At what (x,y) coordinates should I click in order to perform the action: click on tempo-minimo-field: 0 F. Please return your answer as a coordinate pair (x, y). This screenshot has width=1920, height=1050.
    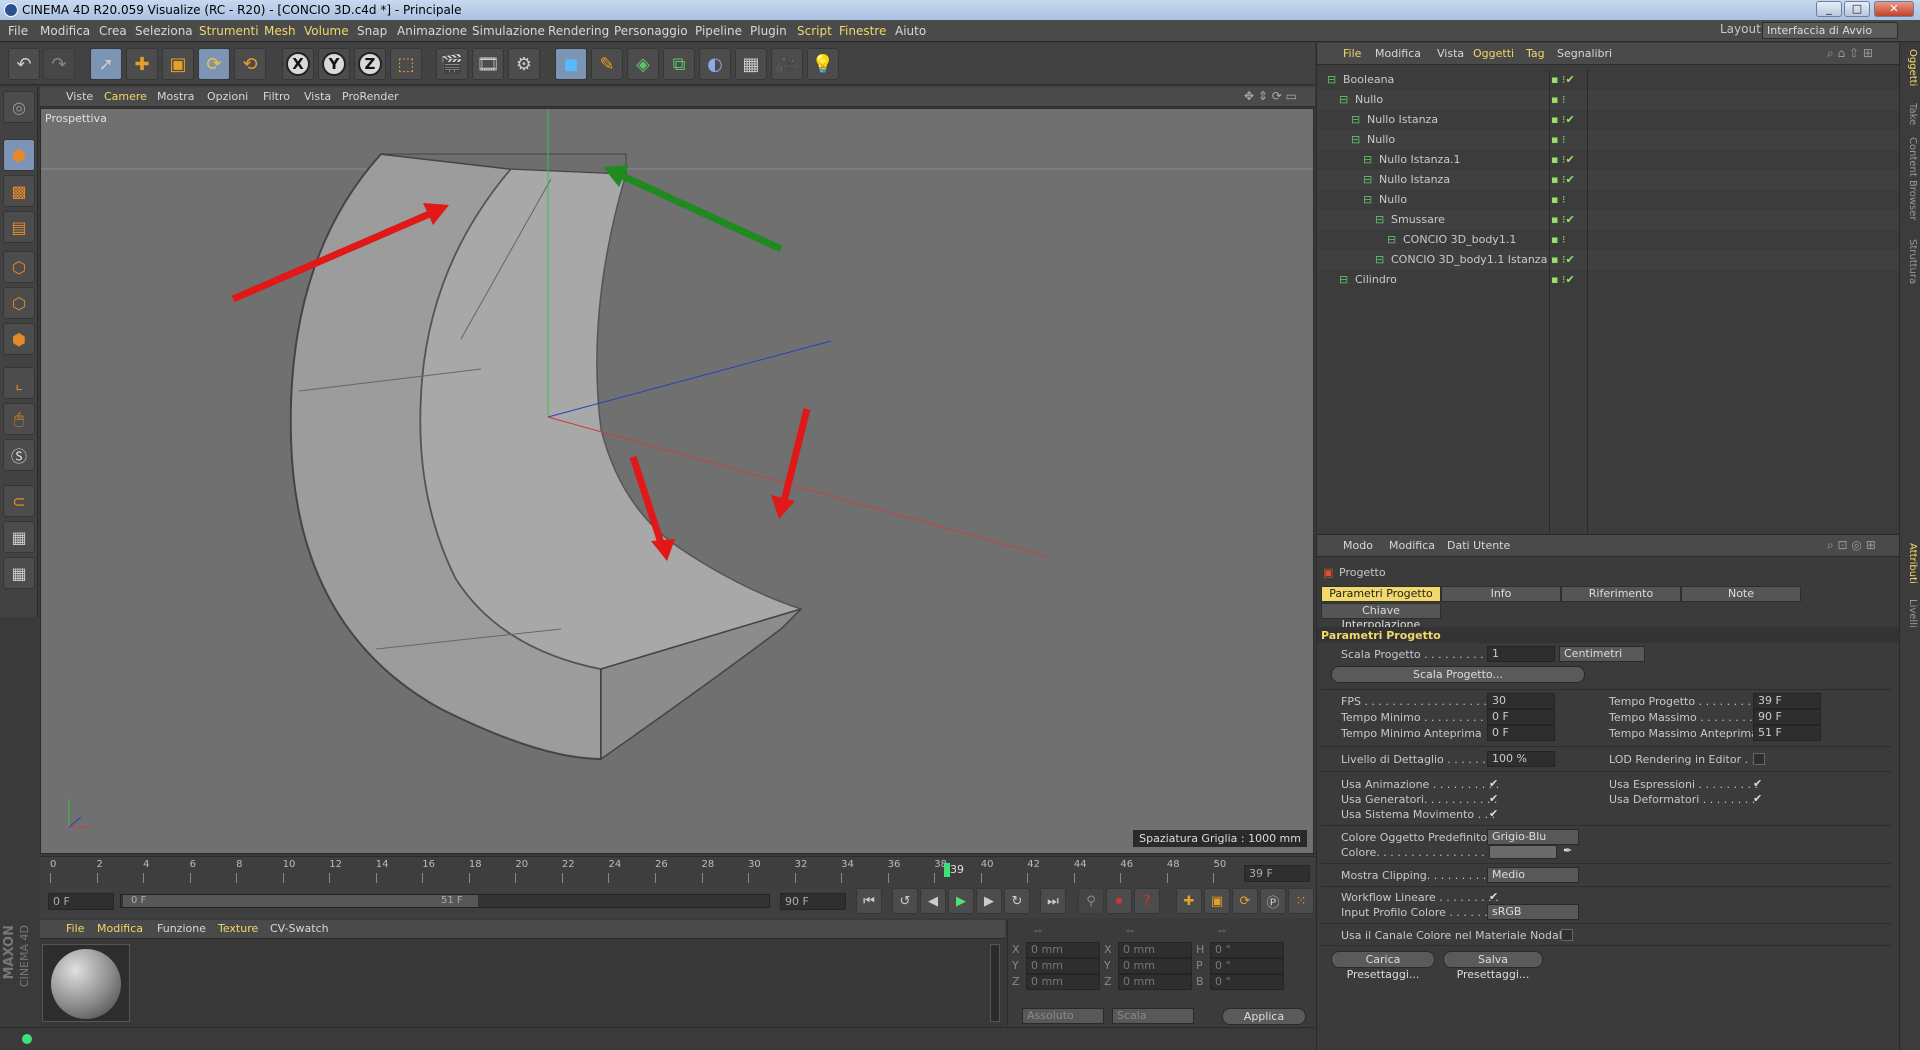
    Looking at the image, I should click on (1521, 717).